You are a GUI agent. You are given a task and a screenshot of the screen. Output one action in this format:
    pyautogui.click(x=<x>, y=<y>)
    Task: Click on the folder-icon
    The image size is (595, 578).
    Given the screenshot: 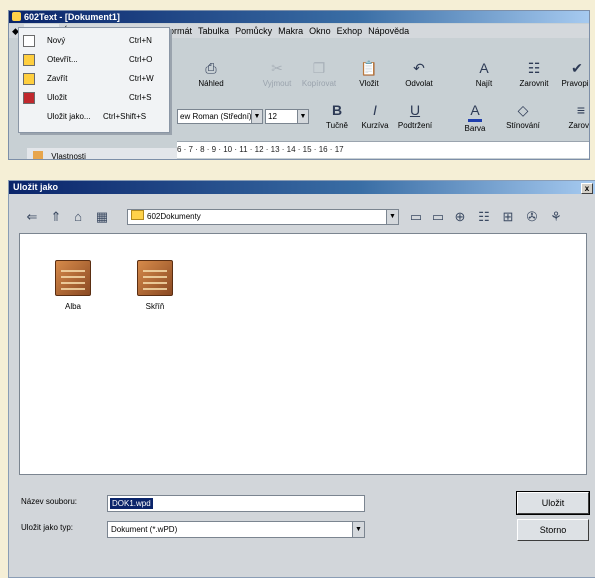 What is the action you would take?
    pyautogui.click(x=137, y=215)
    